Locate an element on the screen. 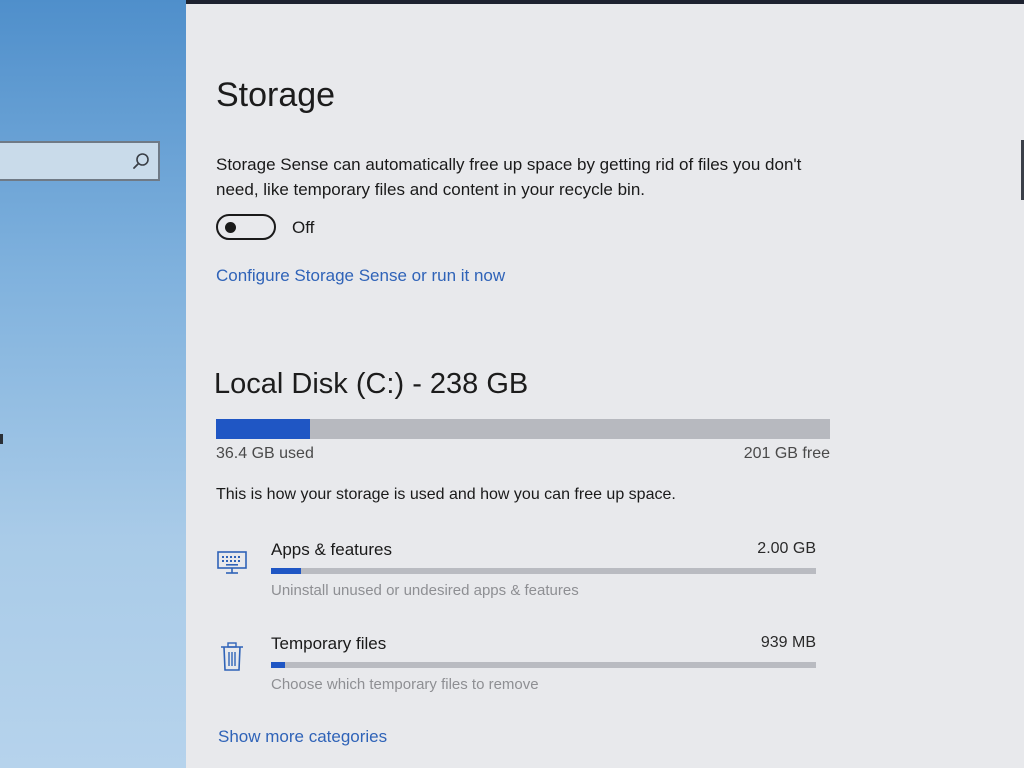  disk-free-label: 201 GB free is located at coordinates (786, 453).